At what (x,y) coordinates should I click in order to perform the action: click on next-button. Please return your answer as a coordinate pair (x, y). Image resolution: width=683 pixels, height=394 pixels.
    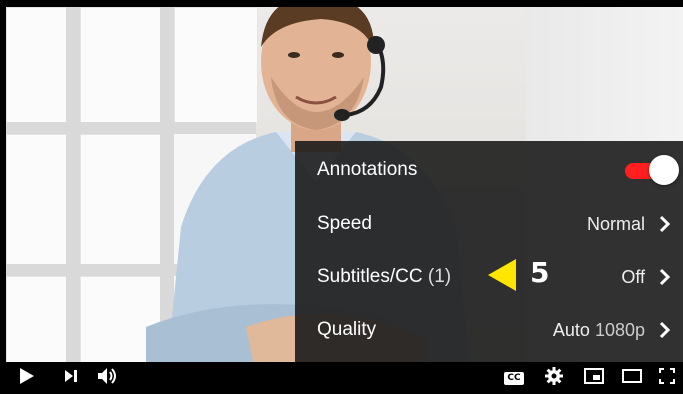
    Looking at the image, I should click on (71, 378).